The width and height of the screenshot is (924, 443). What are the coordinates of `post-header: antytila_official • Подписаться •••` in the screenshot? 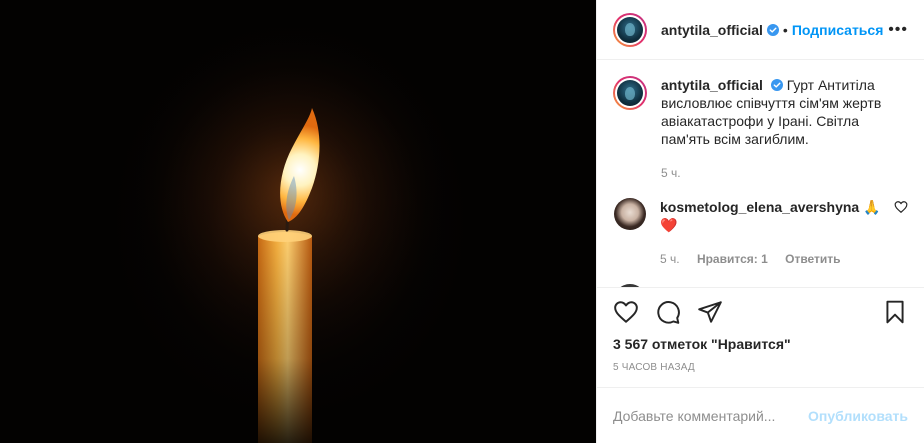 It's located at (760, 30).